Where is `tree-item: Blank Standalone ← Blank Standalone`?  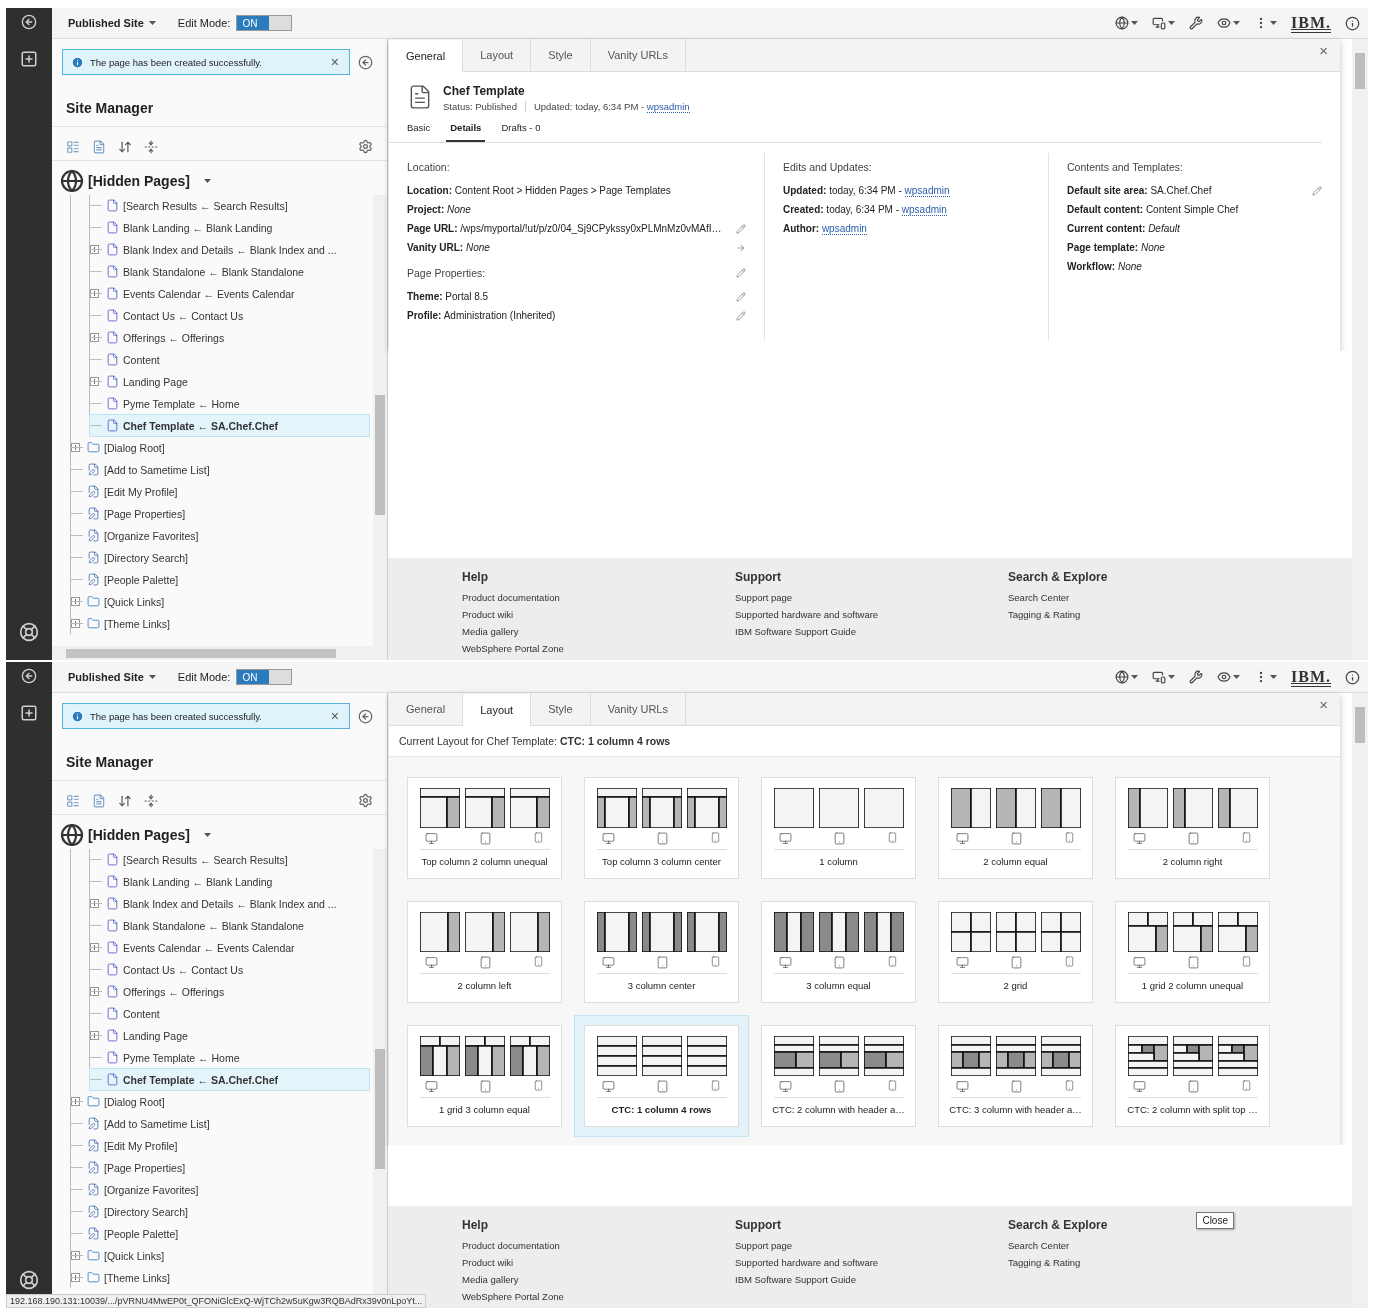
tree-item: Blank Standalone ← Blank Standalone is located at coordinates (229, 925).